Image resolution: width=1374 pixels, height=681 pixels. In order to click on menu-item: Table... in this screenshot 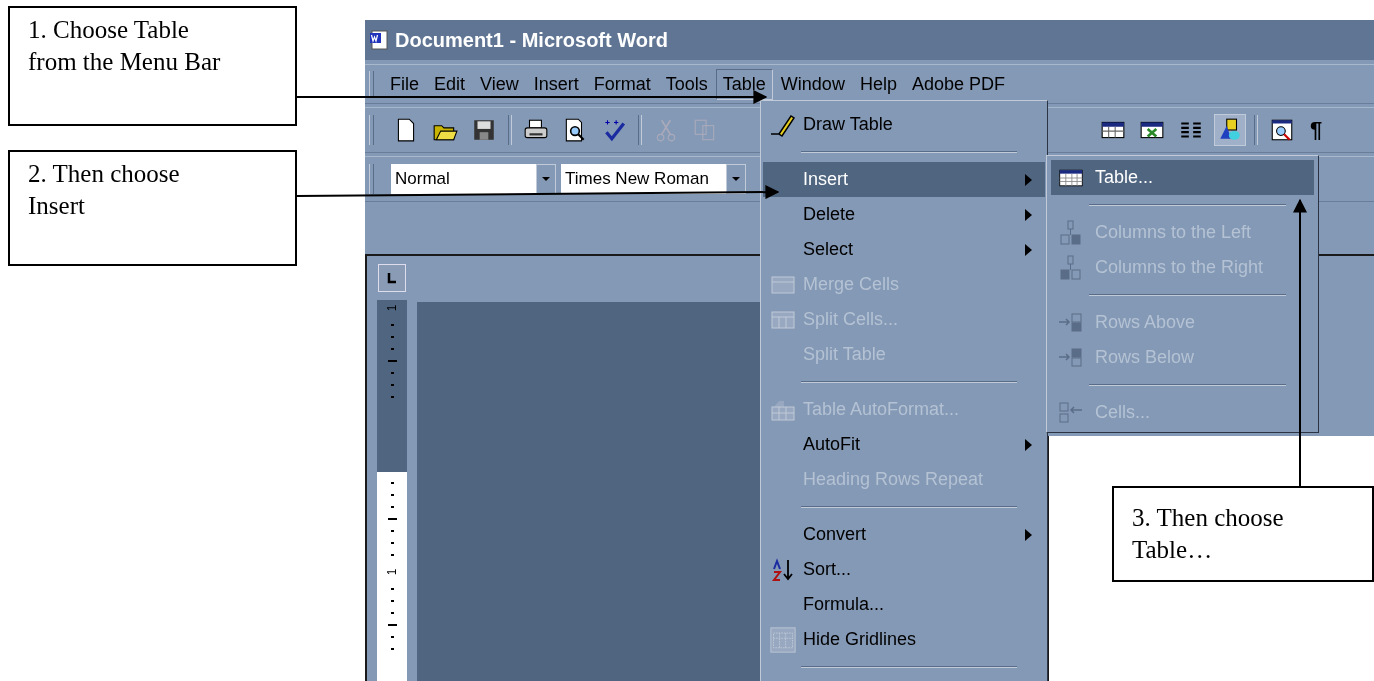, I will do `click(1182, 177)`.